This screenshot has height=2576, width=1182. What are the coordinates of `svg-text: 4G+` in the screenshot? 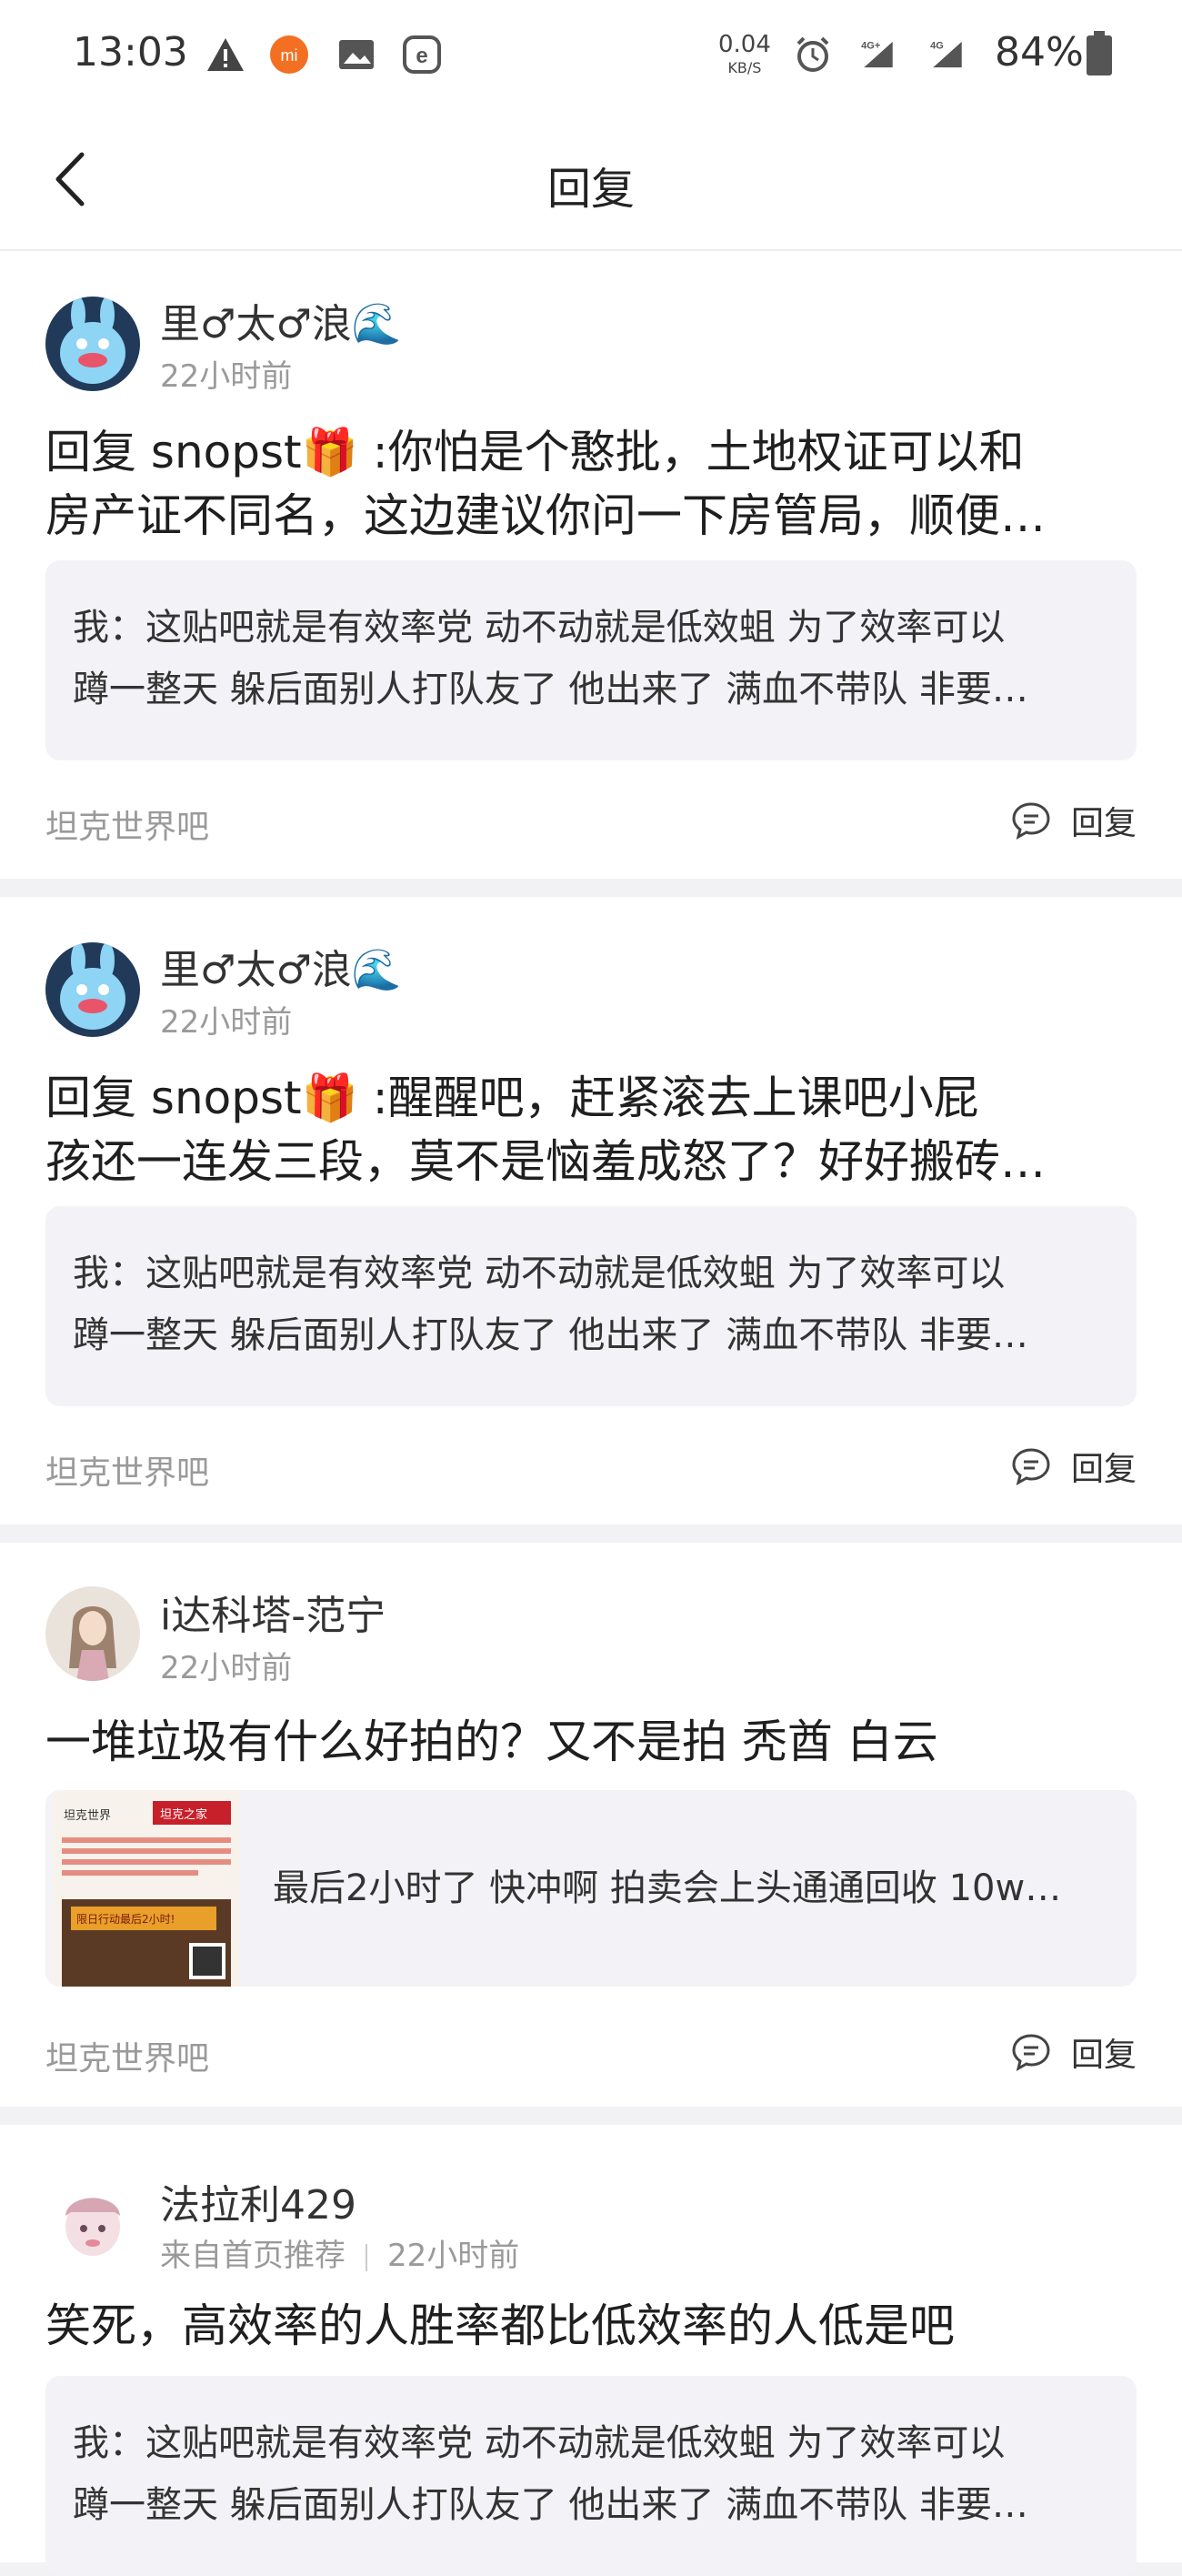 It's located at (870, 46).